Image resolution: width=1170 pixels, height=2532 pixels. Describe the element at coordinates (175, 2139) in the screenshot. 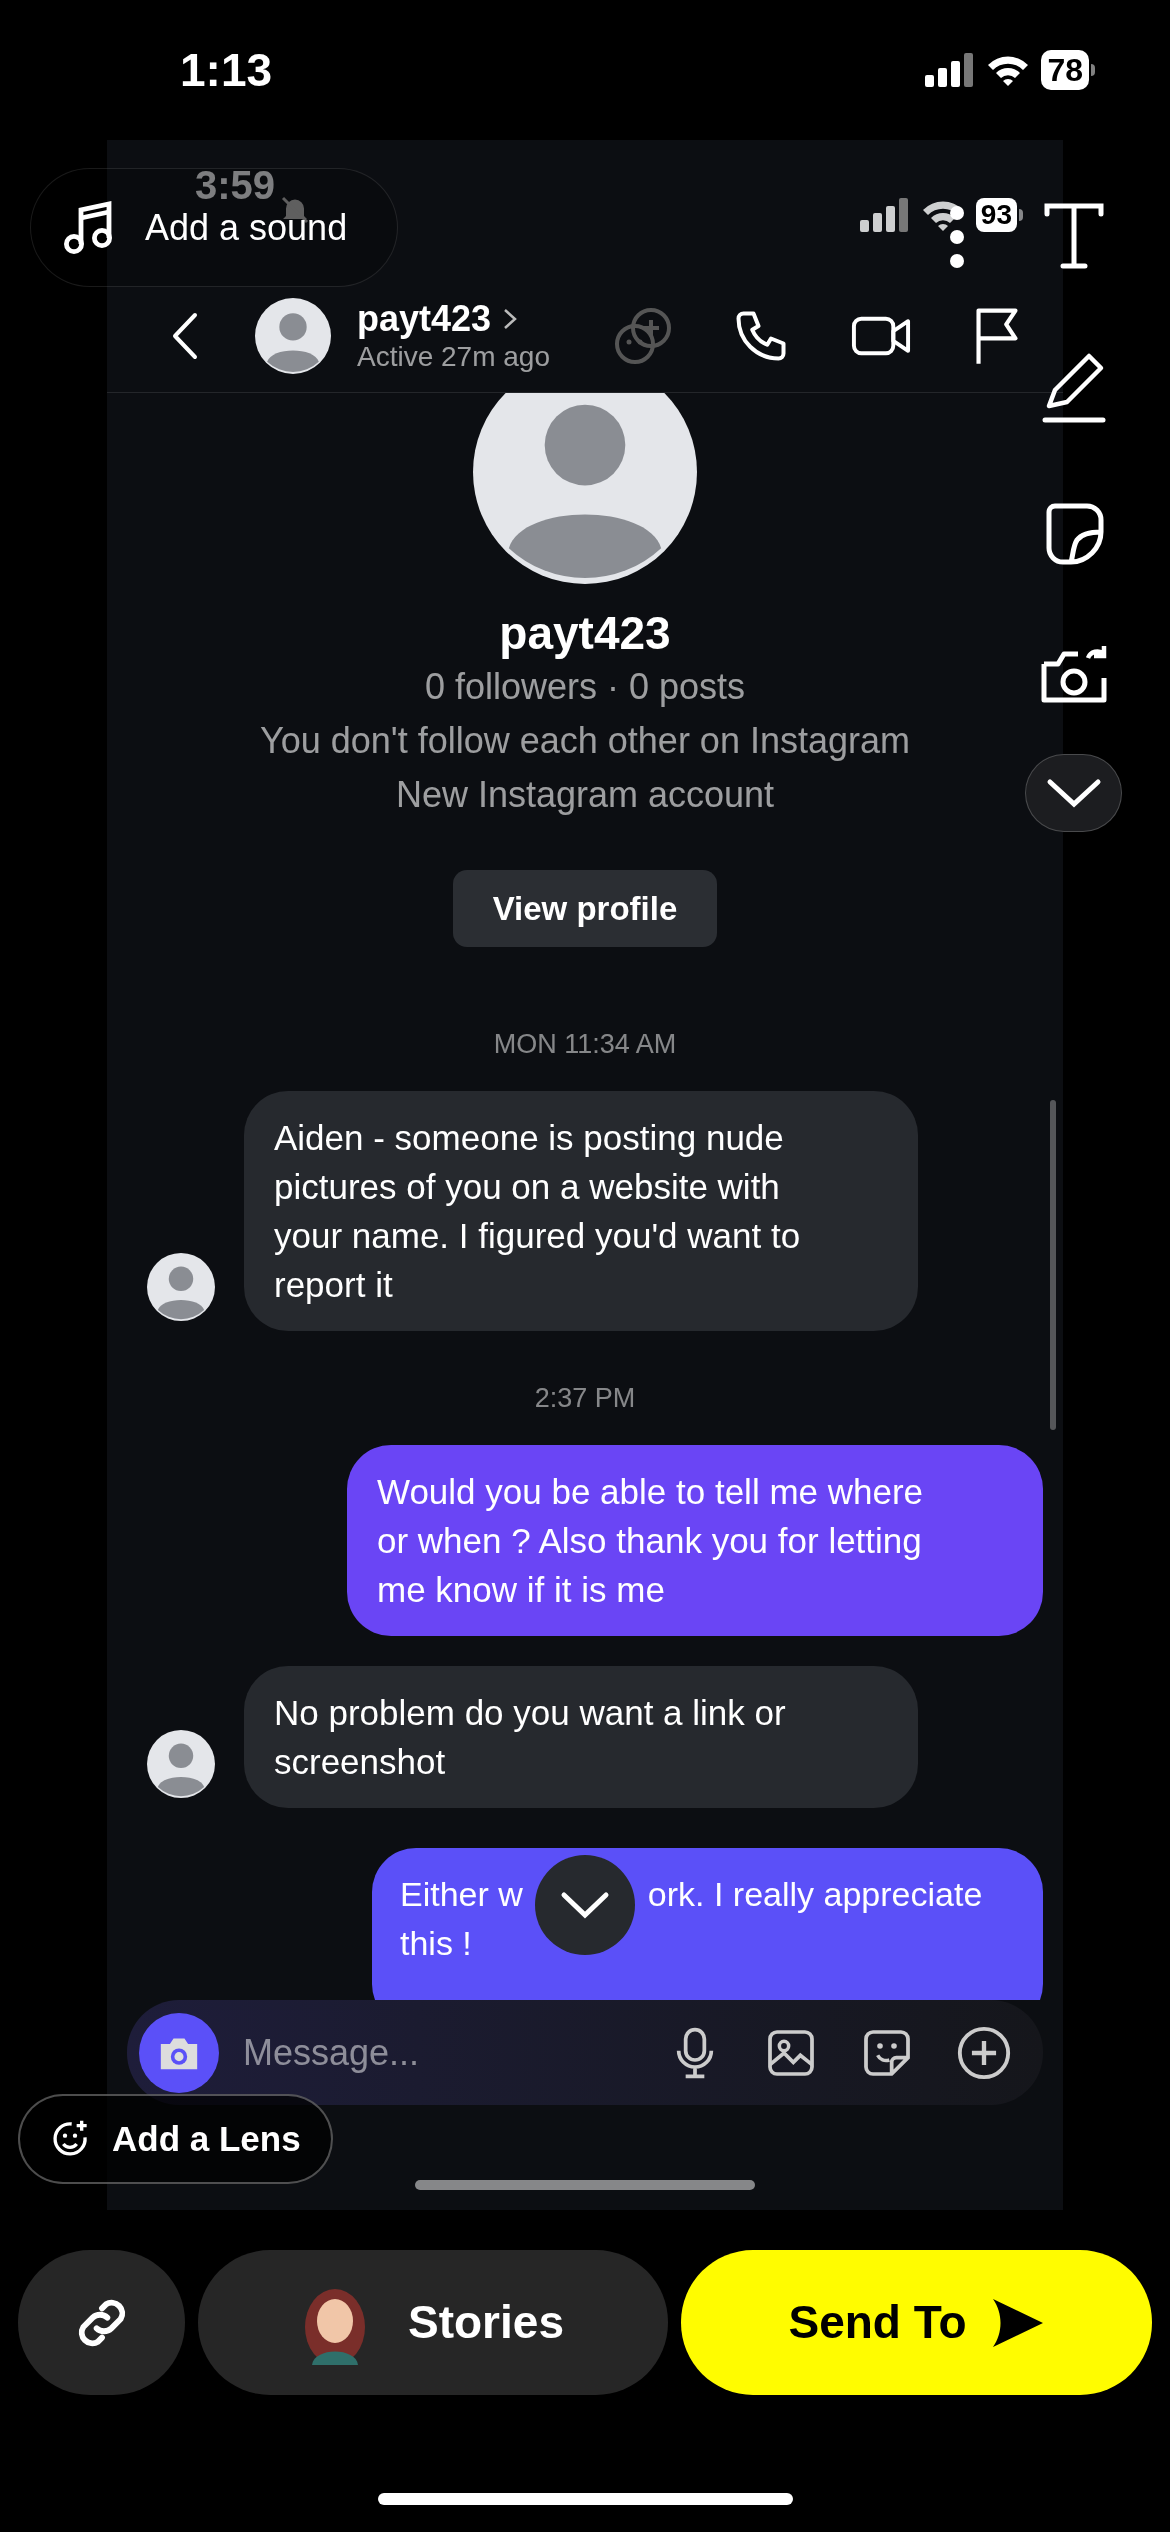

I see `add-lens-button: Add a Lens` at that location.